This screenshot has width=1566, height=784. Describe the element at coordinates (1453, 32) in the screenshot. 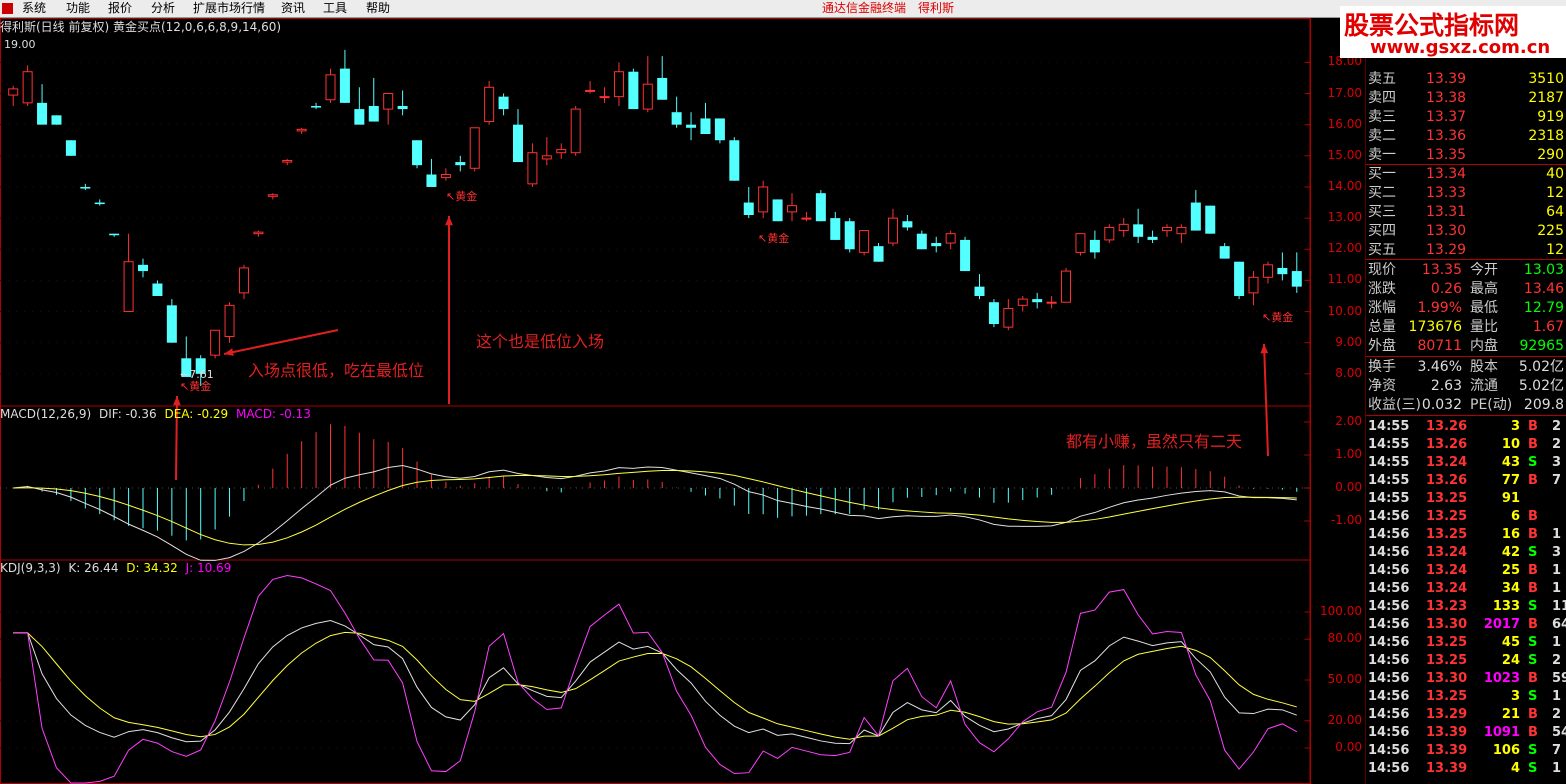

I see `watermark-banner: 股票公式指标网 www.gsxz.com.cn` at that location.